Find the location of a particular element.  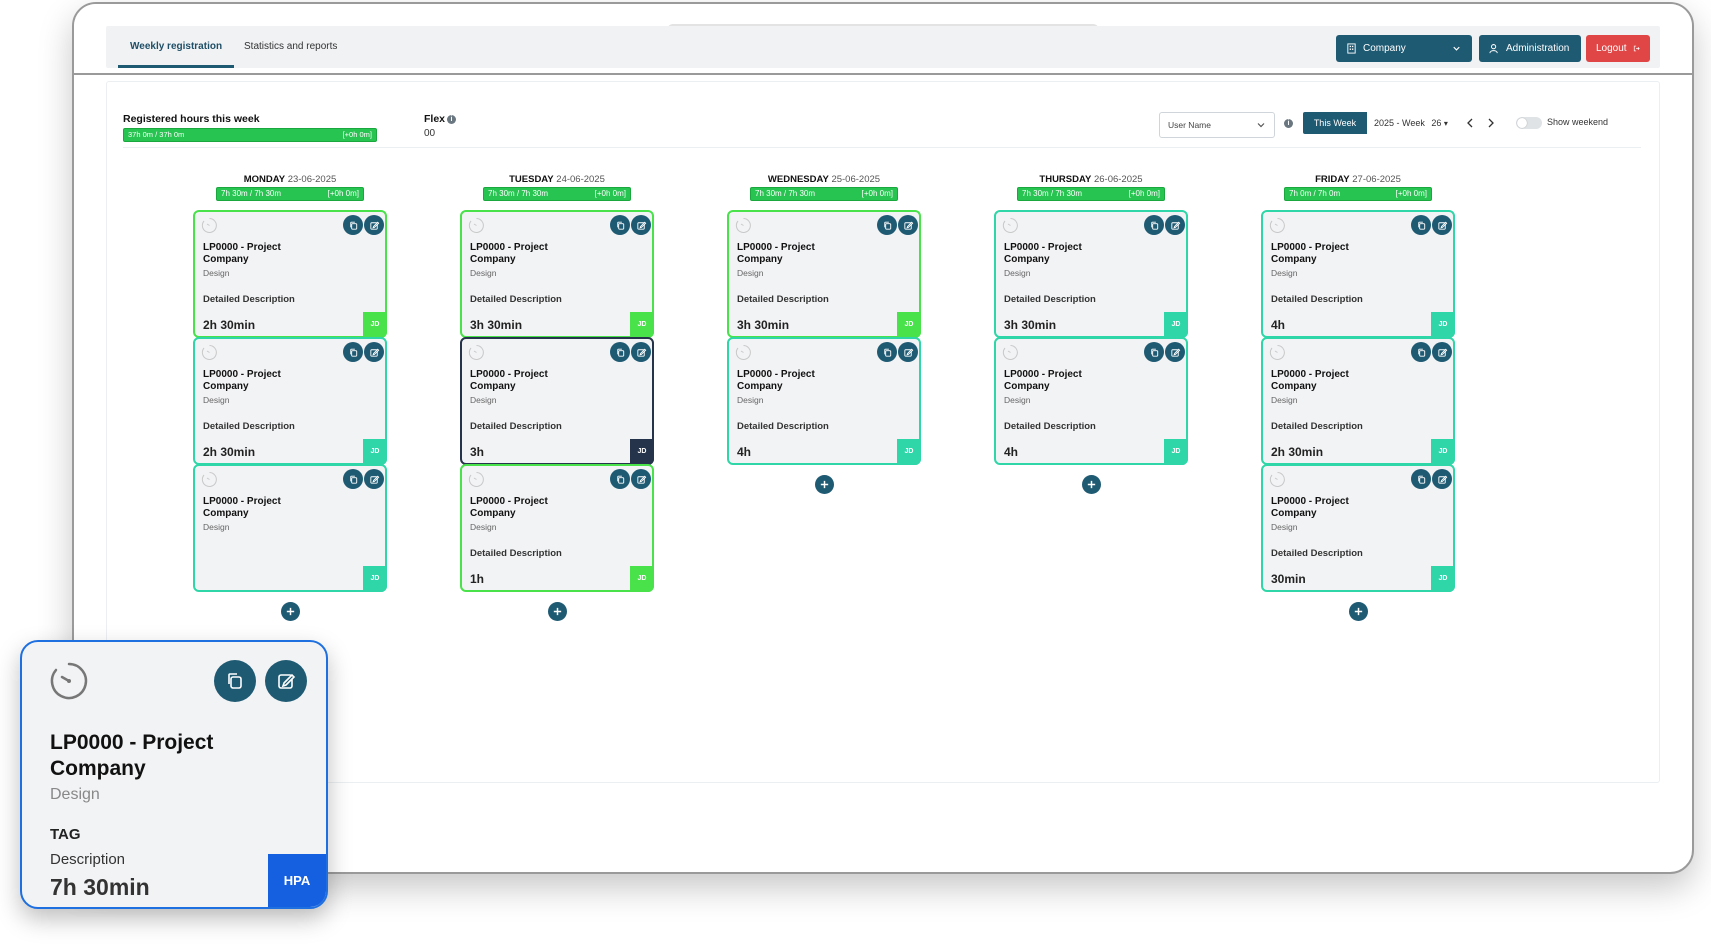

timer-icon is located at coordinates (476, 352).